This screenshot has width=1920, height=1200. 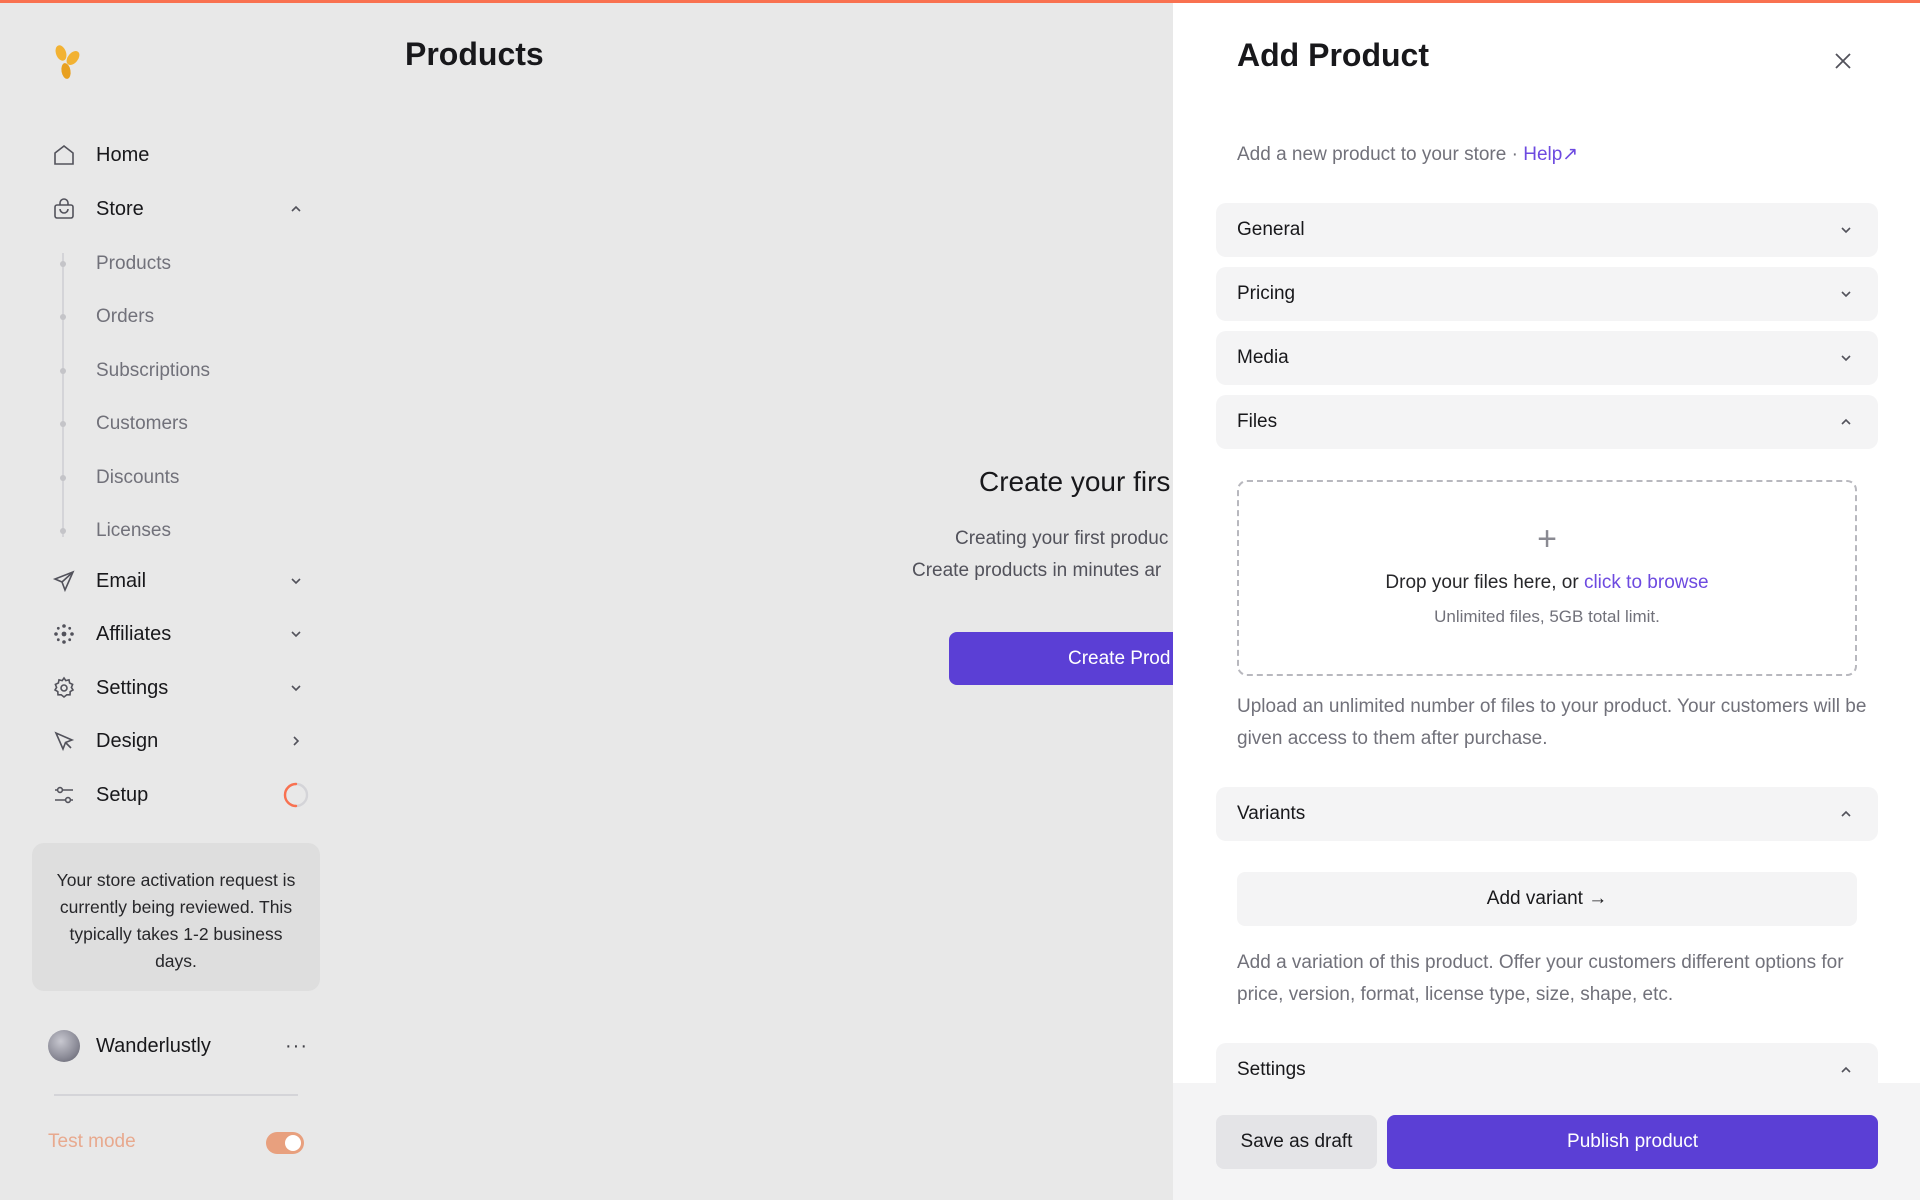 What do you see at coordinates (1075, 481) in the screenshot?
I see `empty-state-title: Create your firs` at bounding box center [1075, 481].